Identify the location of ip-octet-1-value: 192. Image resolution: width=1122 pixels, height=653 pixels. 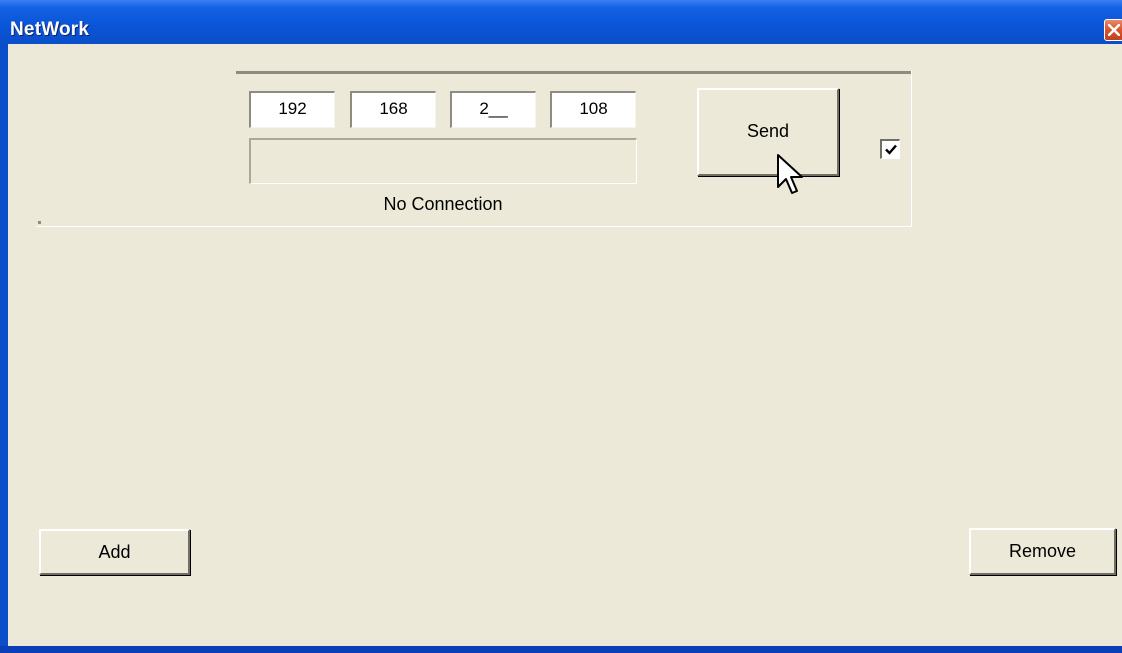
(292, 108).